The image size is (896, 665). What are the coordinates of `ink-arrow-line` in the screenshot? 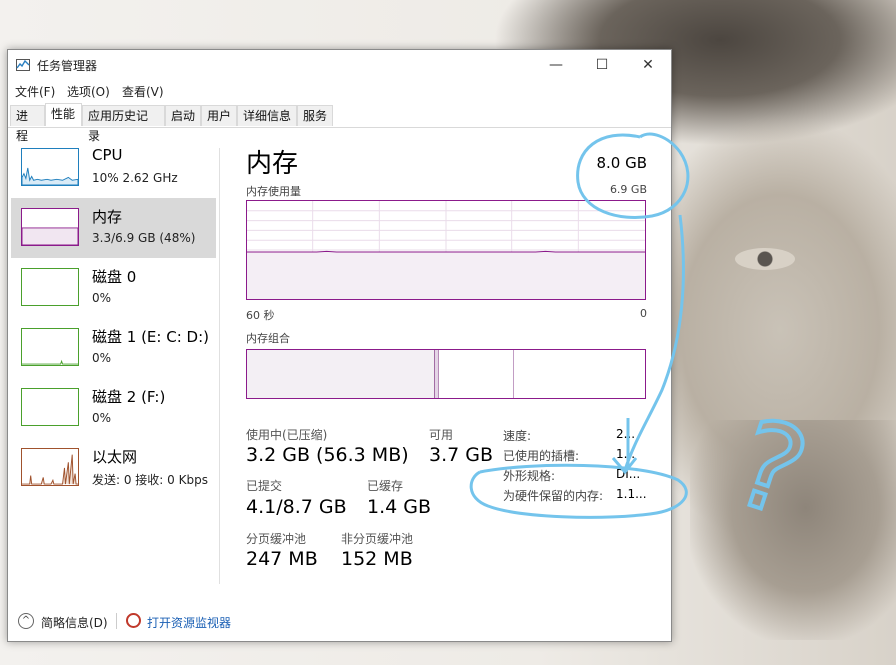 It's located at (654, 342).